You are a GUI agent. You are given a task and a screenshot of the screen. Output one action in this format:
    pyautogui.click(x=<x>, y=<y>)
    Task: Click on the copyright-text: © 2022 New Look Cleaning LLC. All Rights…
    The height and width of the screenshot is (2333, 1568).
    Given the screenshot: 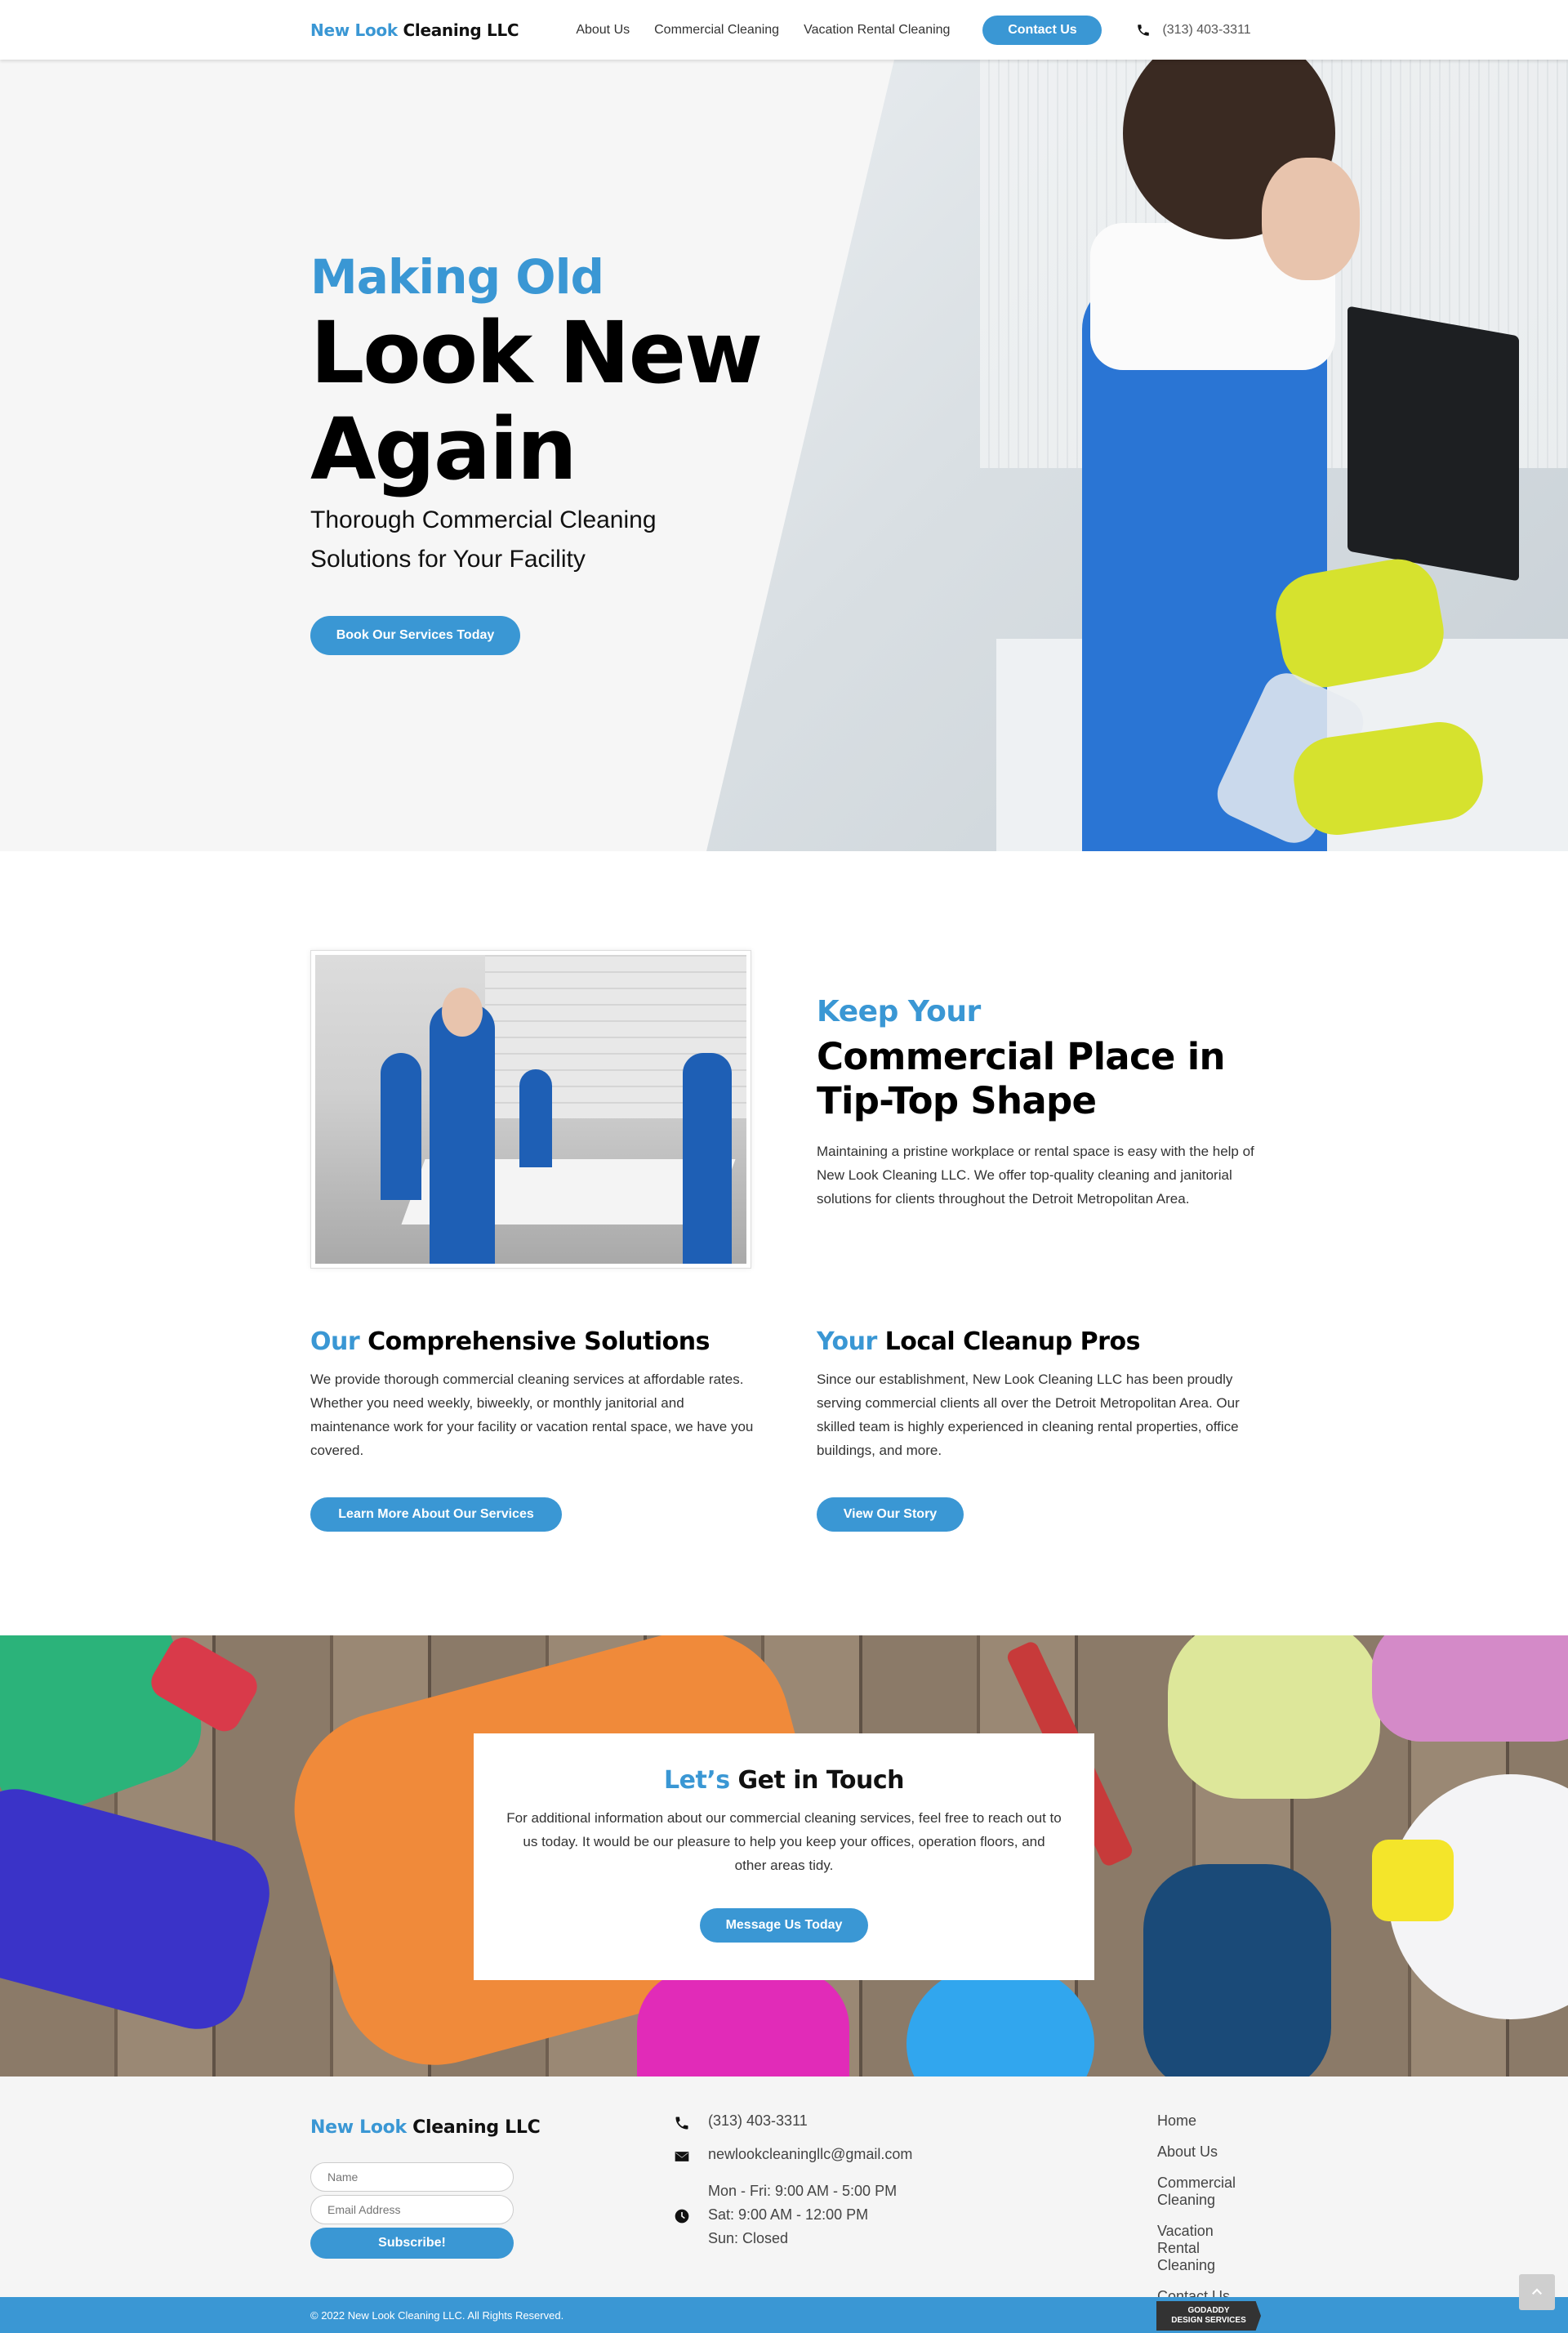 What is the action you would take?
    pyautogui.click(x=437, y=2315)
    